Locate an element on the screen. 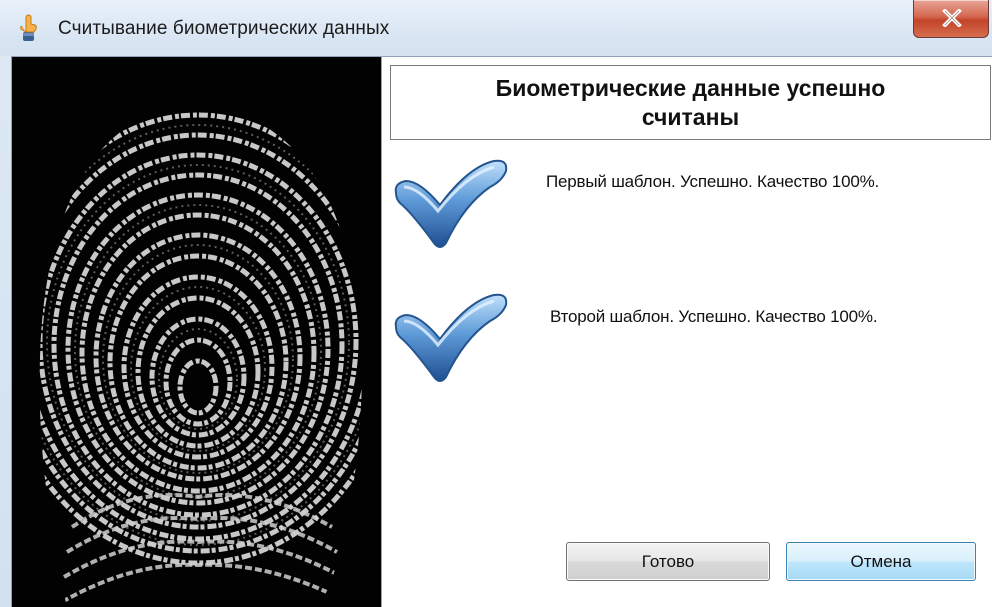 This screenshot has width=992, height=607. cancel-button-label: Отмена is located at coordinates (881, 561).